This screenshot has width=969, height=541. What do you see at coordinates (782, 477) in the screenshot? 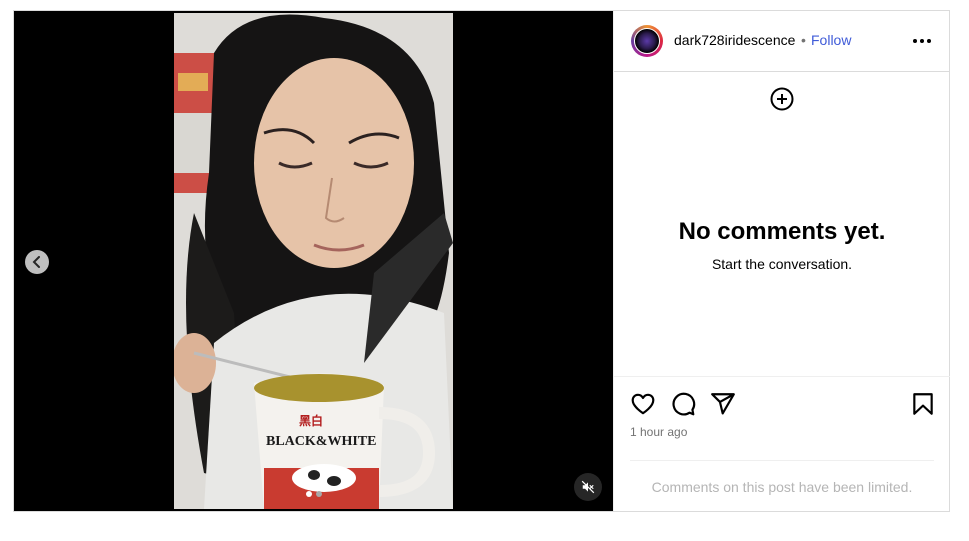
I see `comments-limited-notice: Comments on this post have been limited.` at bounding box center [782, 477].